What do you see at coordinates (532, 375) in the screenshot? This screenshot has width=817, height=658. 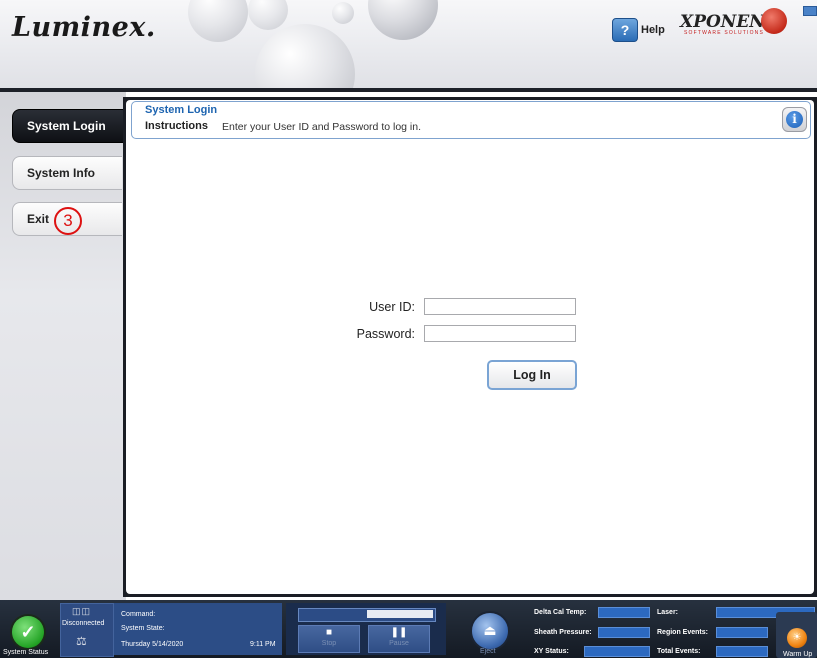 I see `log-in-button: Log In` at bounding box center [532, 375].